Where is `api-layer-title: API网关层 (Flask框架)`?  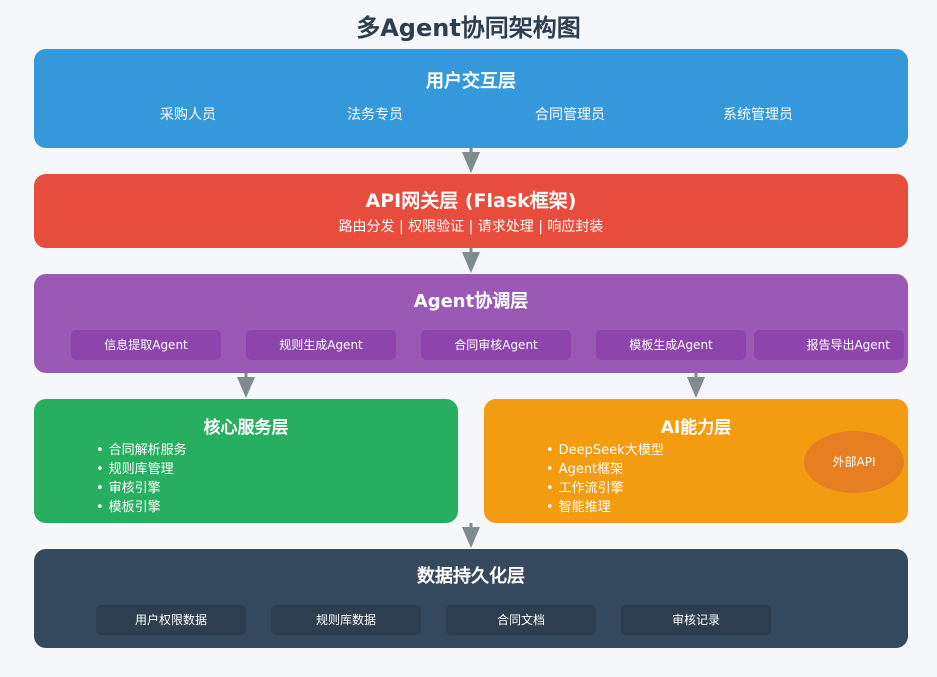 api-layer-title: API网关层 (Flask框架) is located at coordinates (471, 201).